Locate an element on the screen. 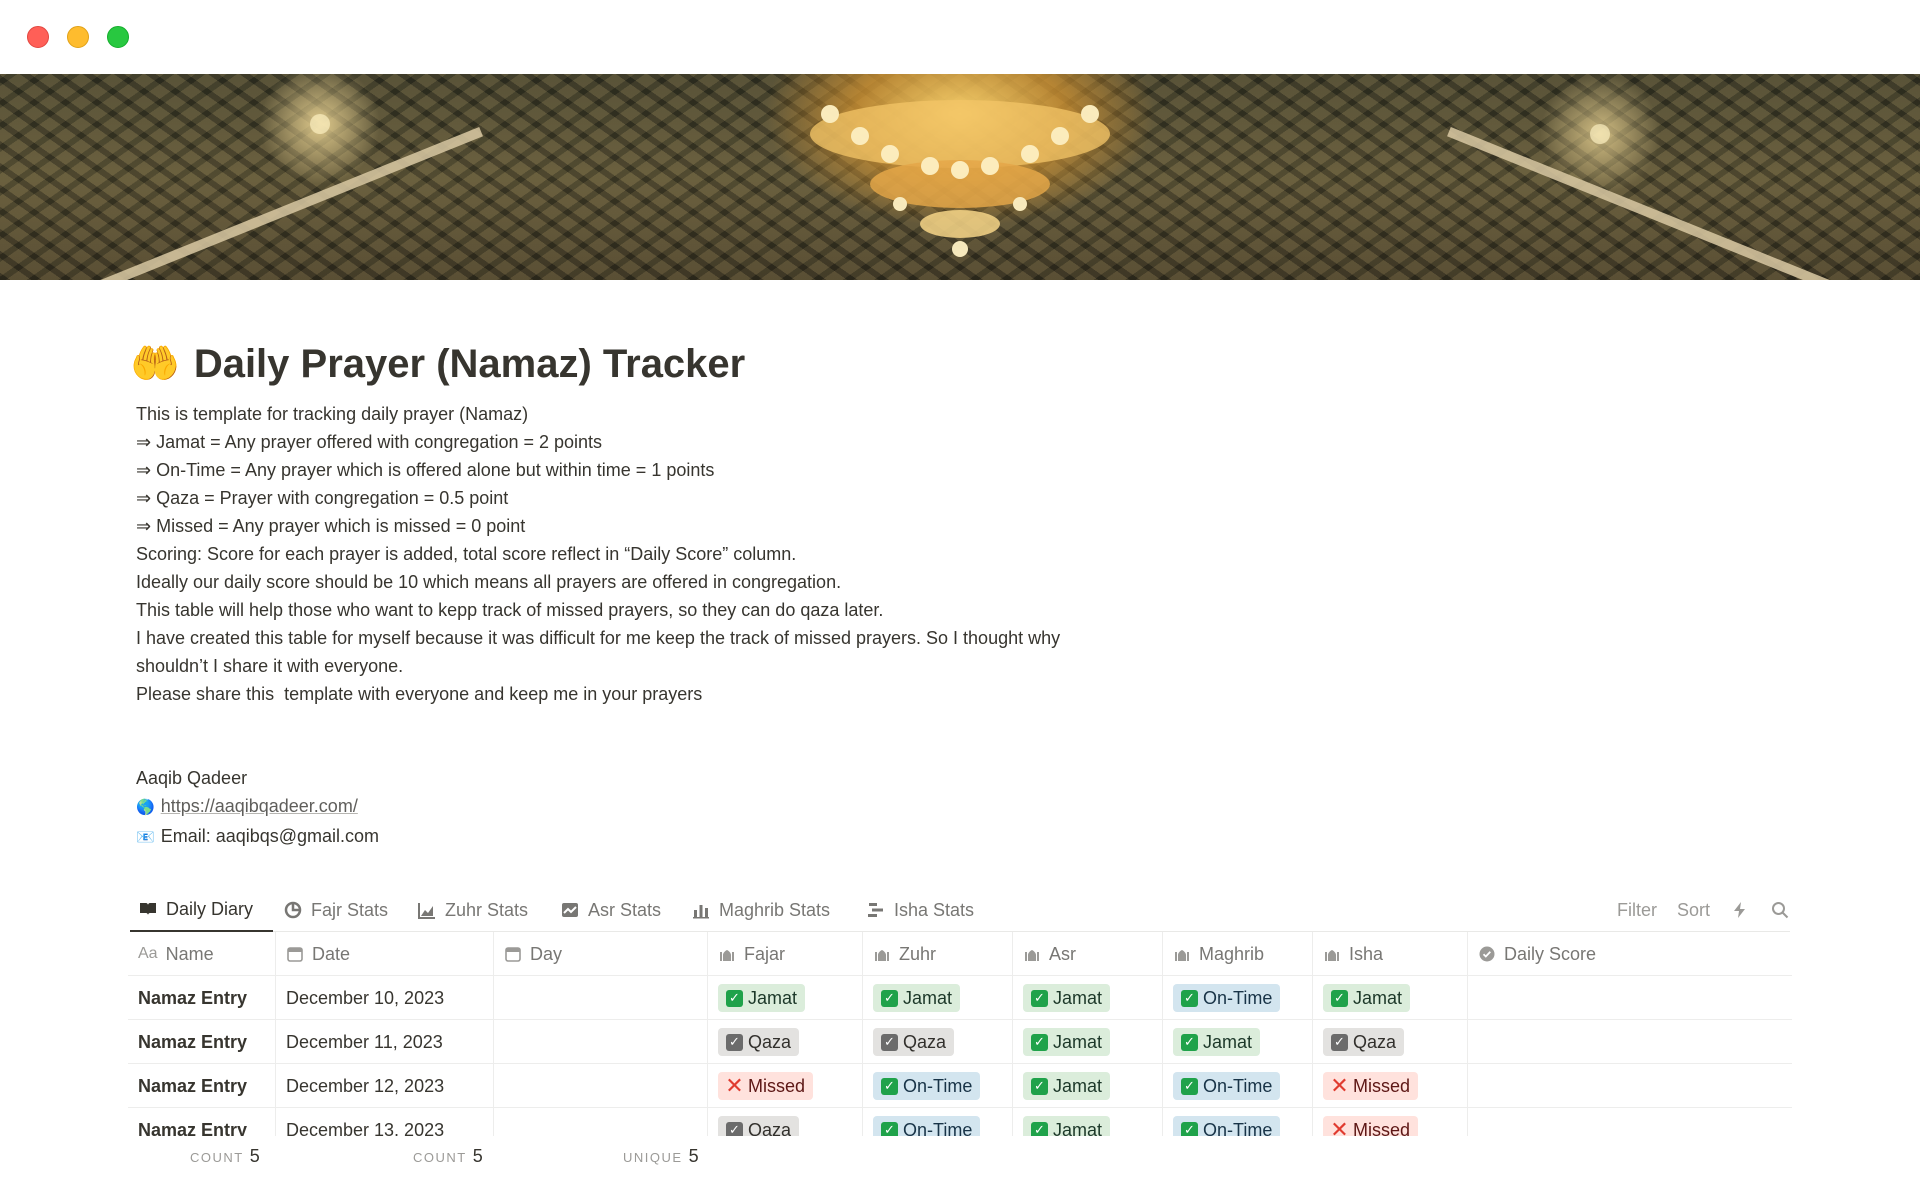  column-header-zuhr: Zuhr is located at coordinates (938, 954).